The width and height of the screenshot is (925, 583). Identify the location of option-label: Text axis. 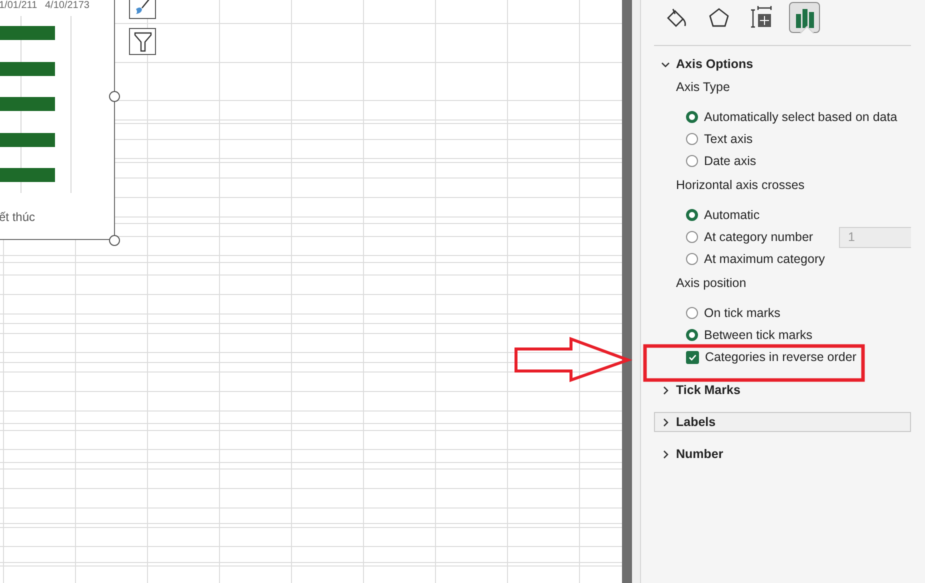
(728, 139).